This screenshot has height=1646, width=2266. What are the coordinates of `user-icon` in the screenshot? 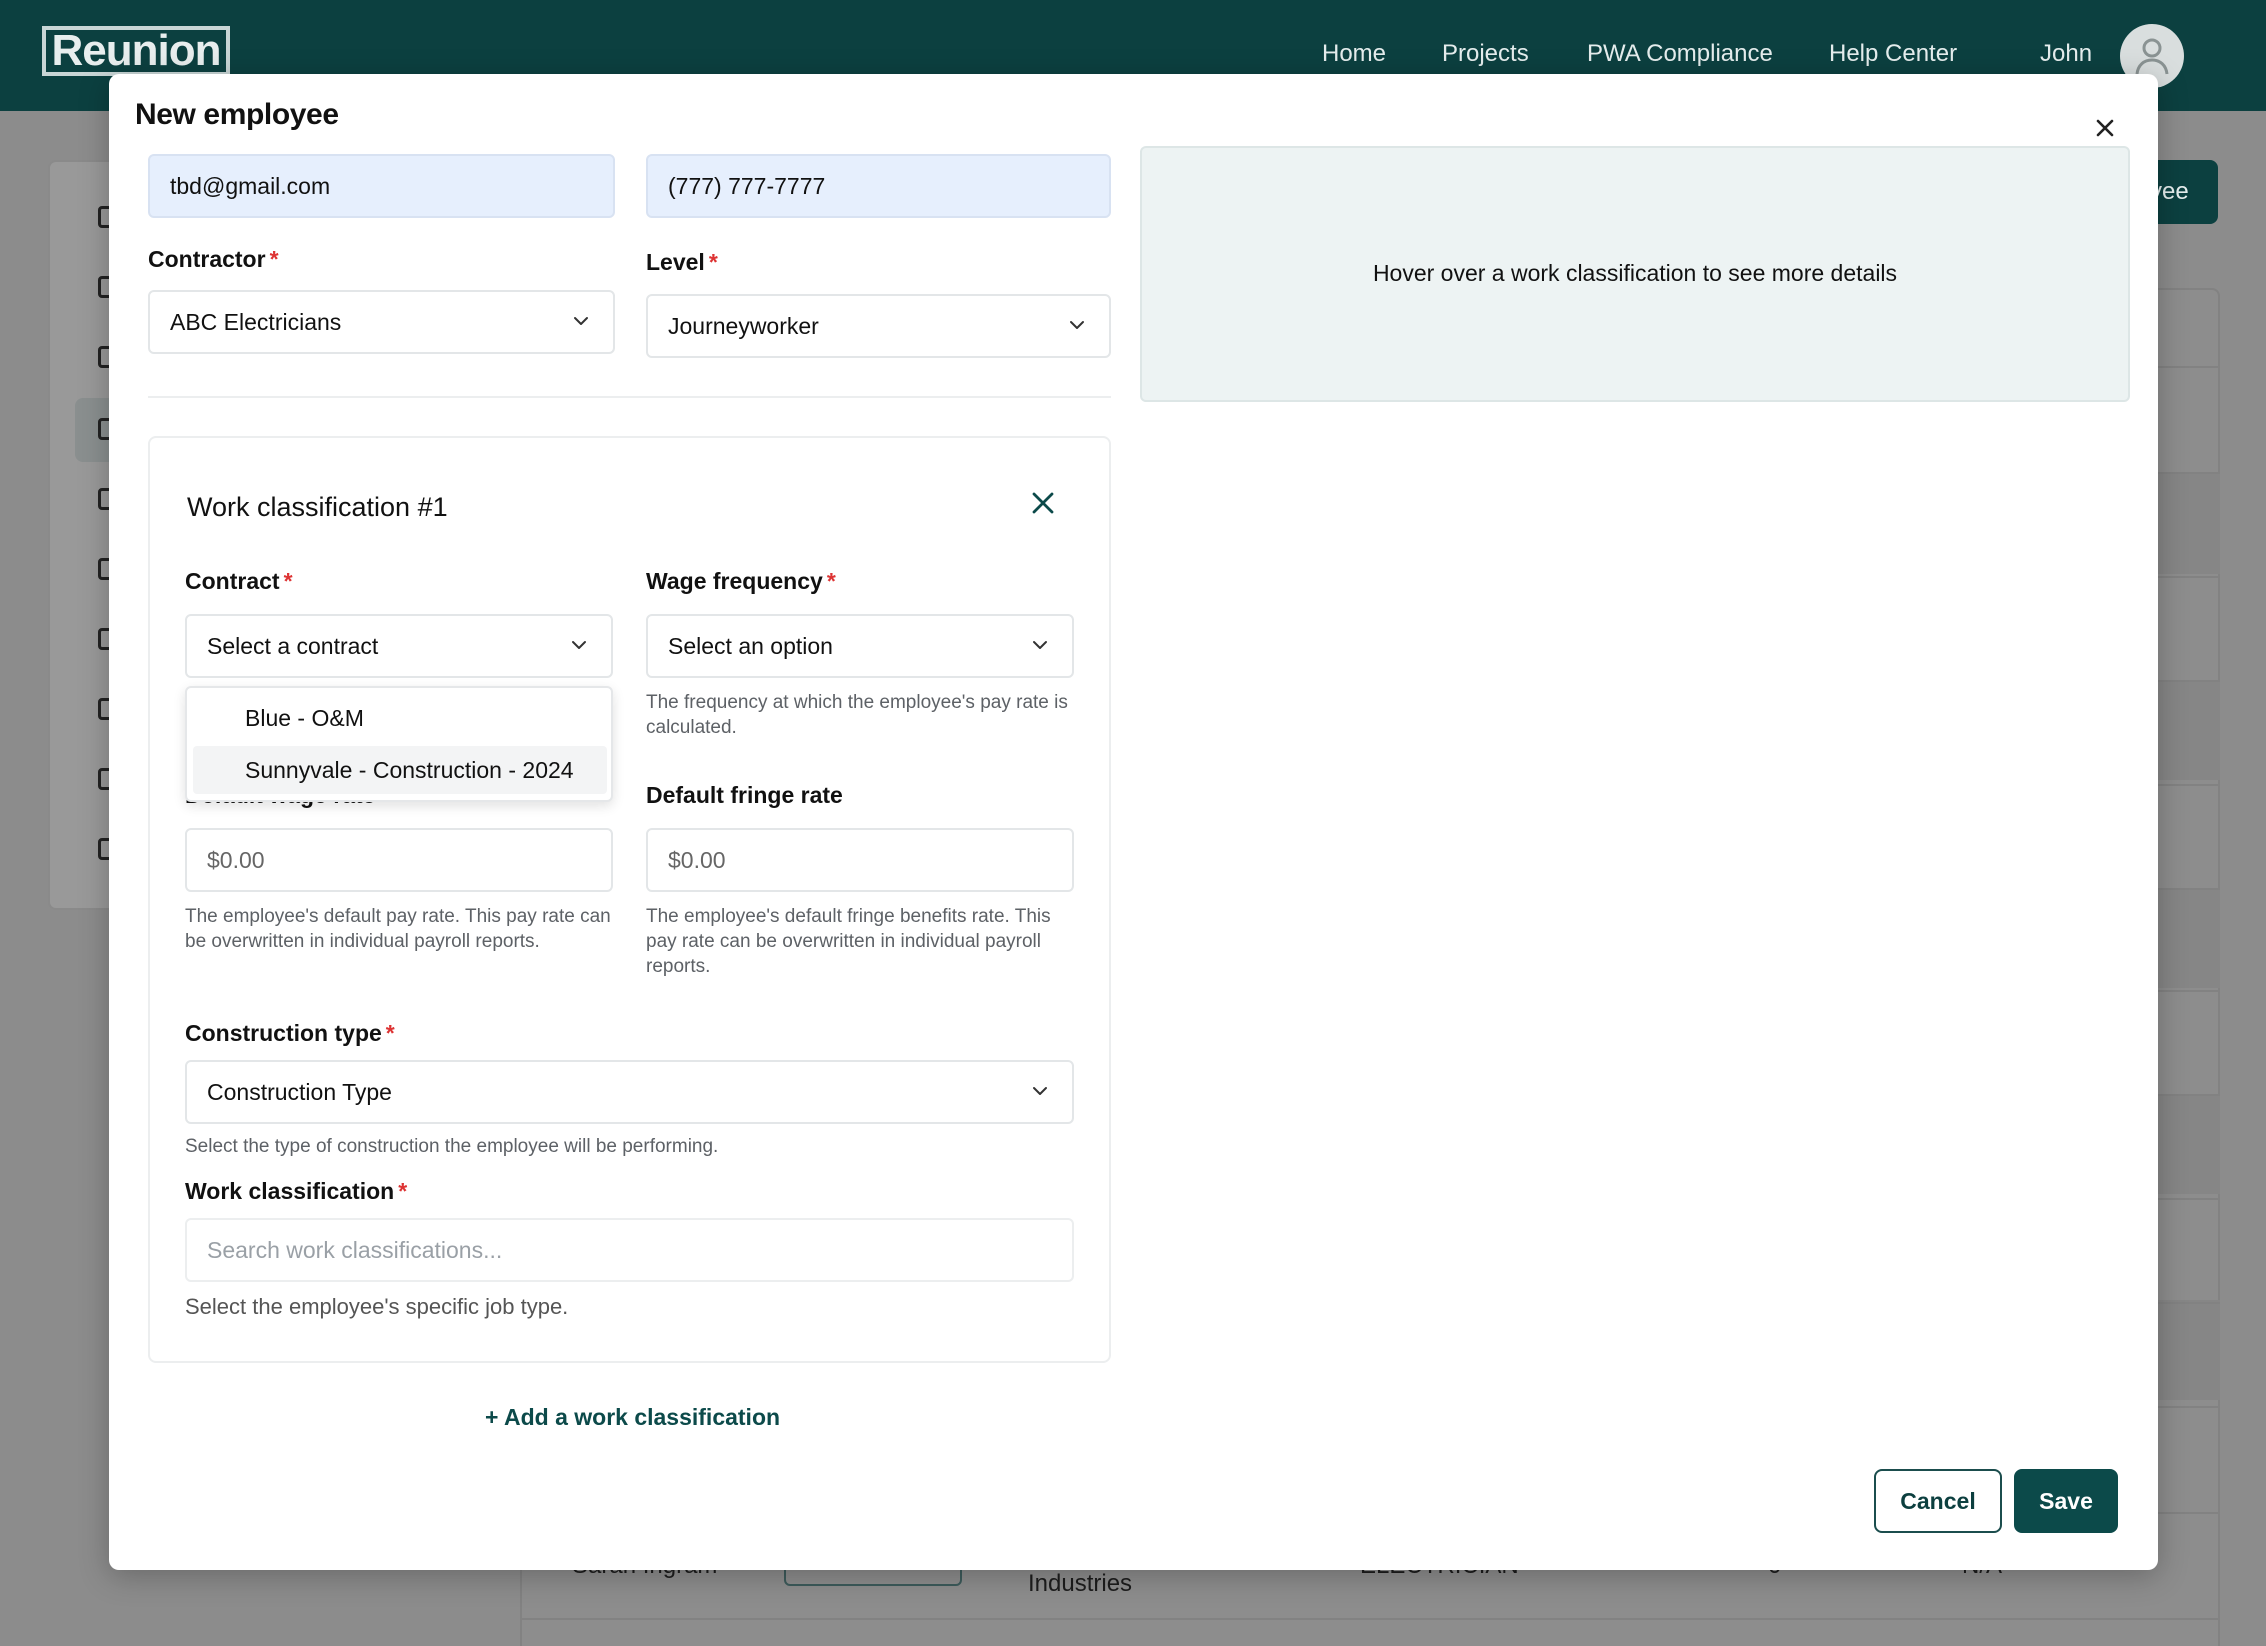 It's located at (2152, 56).